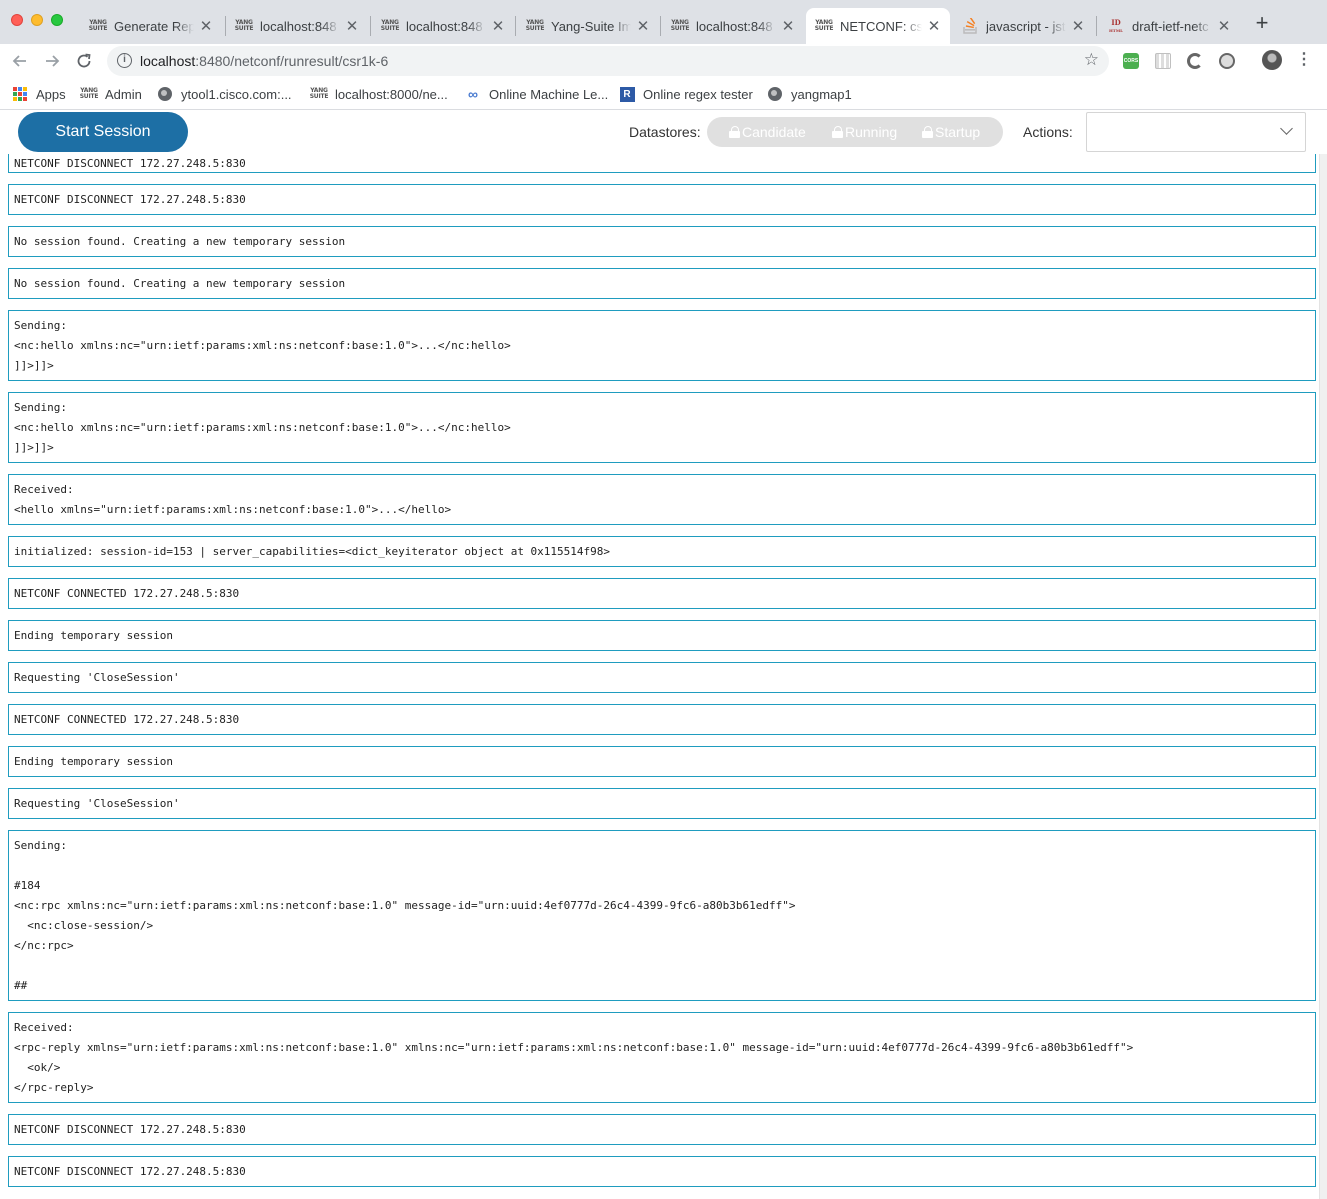 The height and width of the screenshot is (1199, 1327). What do you see at coordinates (473, 94) in the screenshot?
I see `infinity-icon: ∞` at bounding box center [473, 94].